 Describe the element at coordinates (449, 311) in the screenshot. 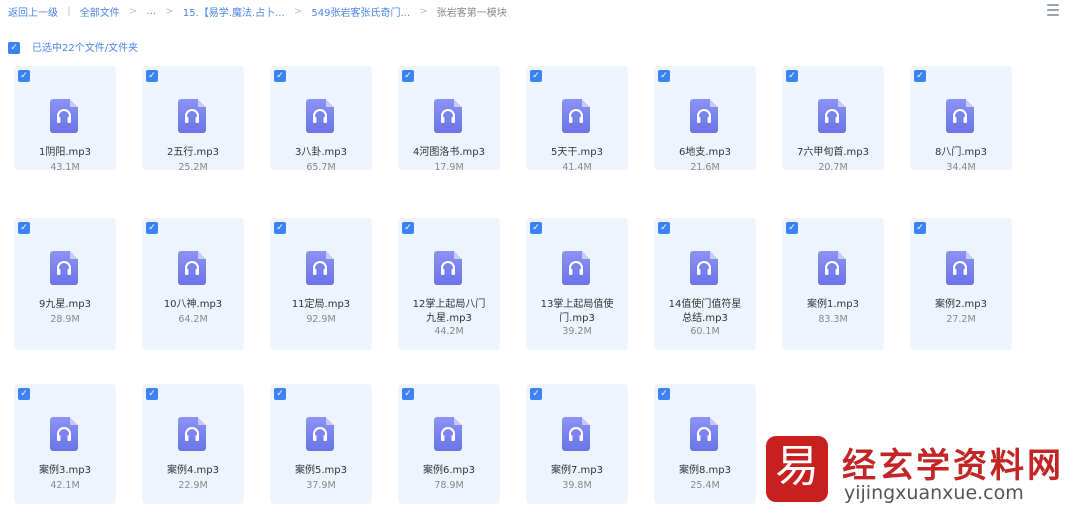

I see `file-name: 12掌上起局八门九星.mp3` at that location.